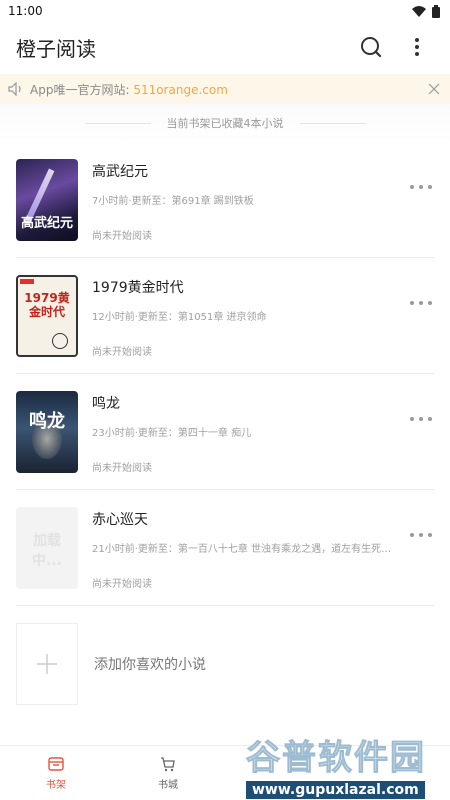  I want to click on nav-store-label: 书城, so click(168, 785).